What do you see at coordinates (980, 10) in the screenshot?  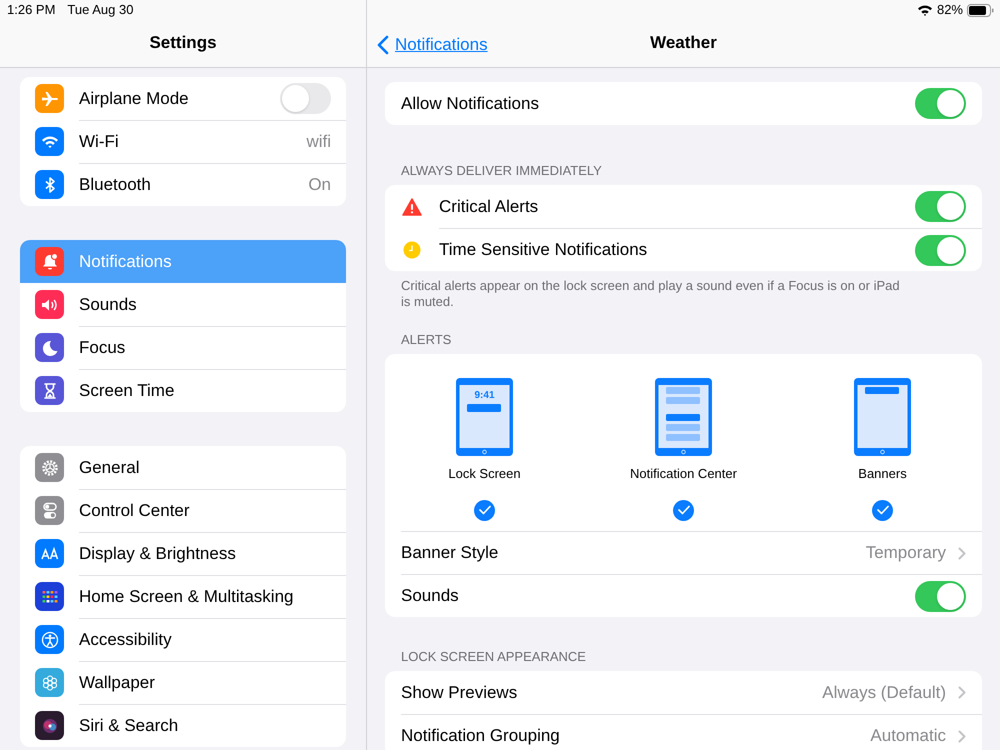 I see `battery-icon` at bounding box center [980, 10].